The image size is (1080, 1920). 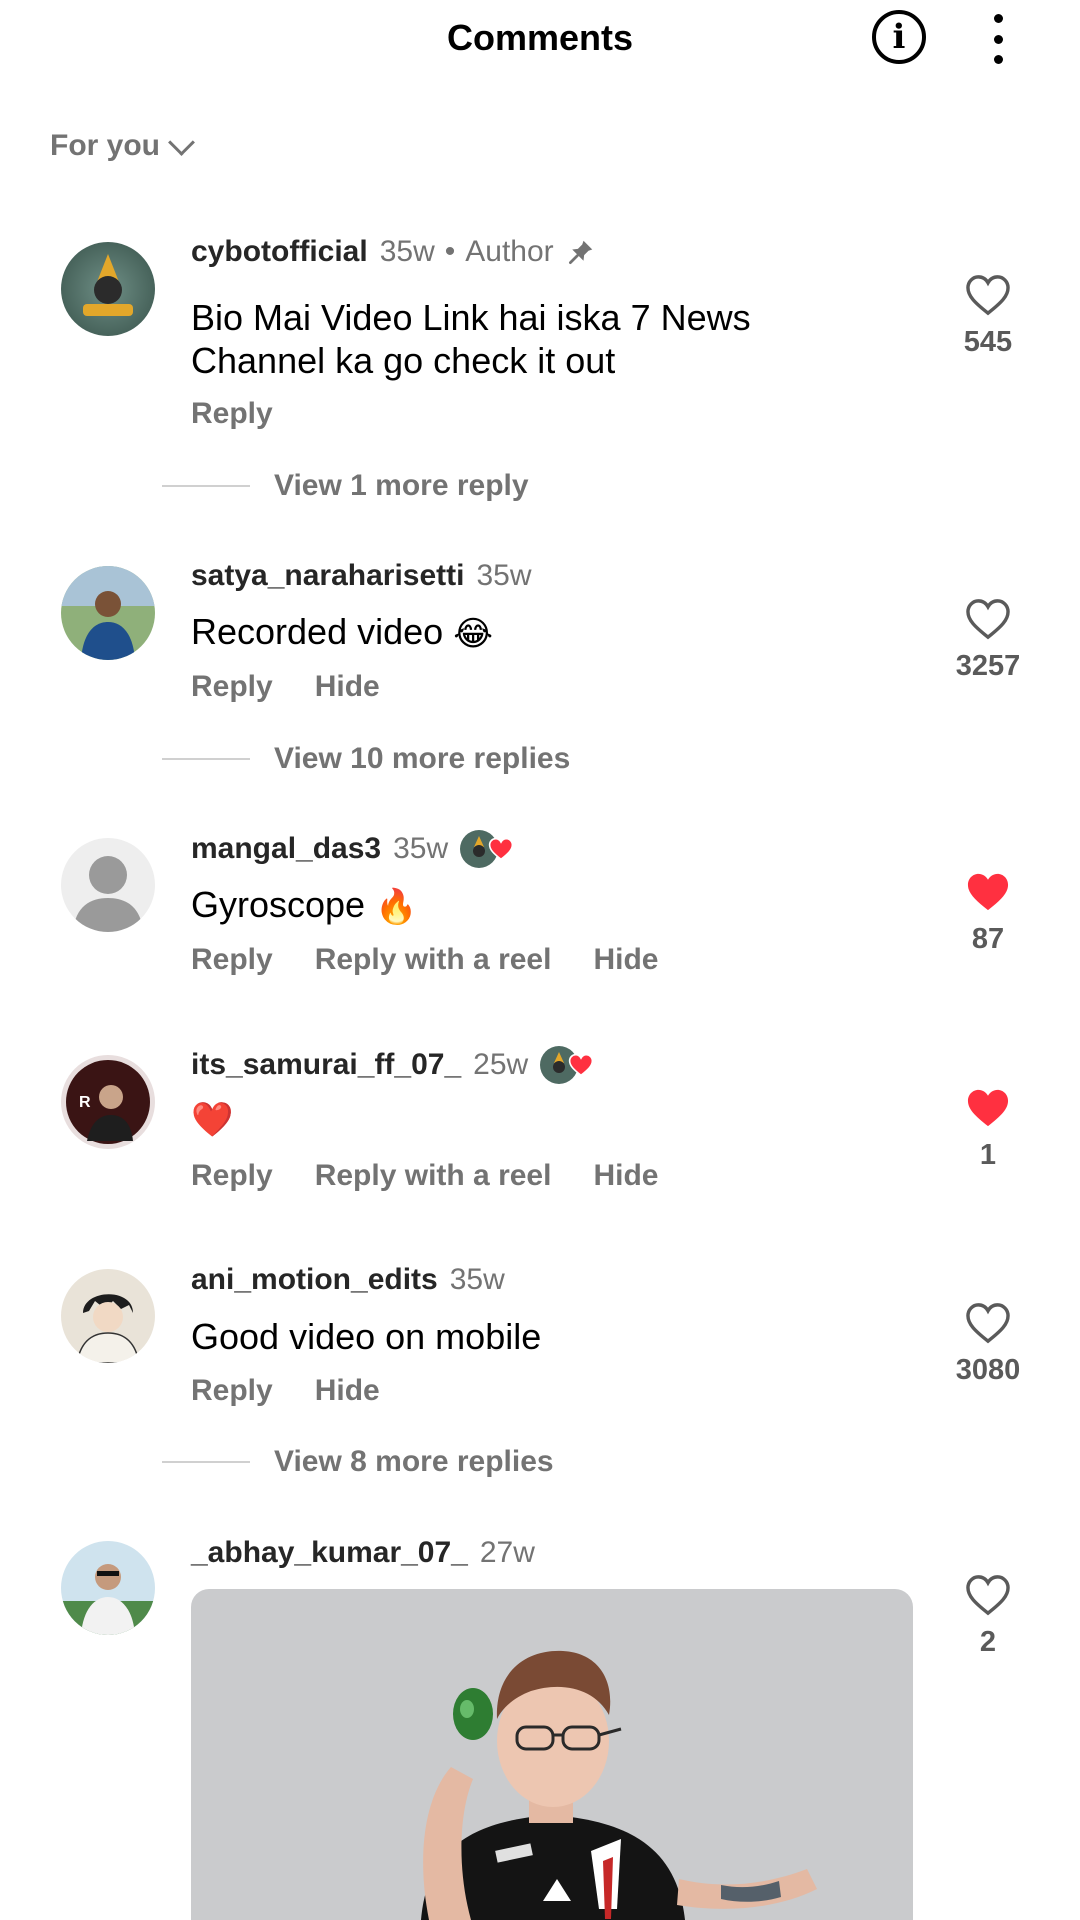 What do you see at coordinates (988, 666) in the screenshot?
I see `like-count: 3257` at bounding box center [988, 666].